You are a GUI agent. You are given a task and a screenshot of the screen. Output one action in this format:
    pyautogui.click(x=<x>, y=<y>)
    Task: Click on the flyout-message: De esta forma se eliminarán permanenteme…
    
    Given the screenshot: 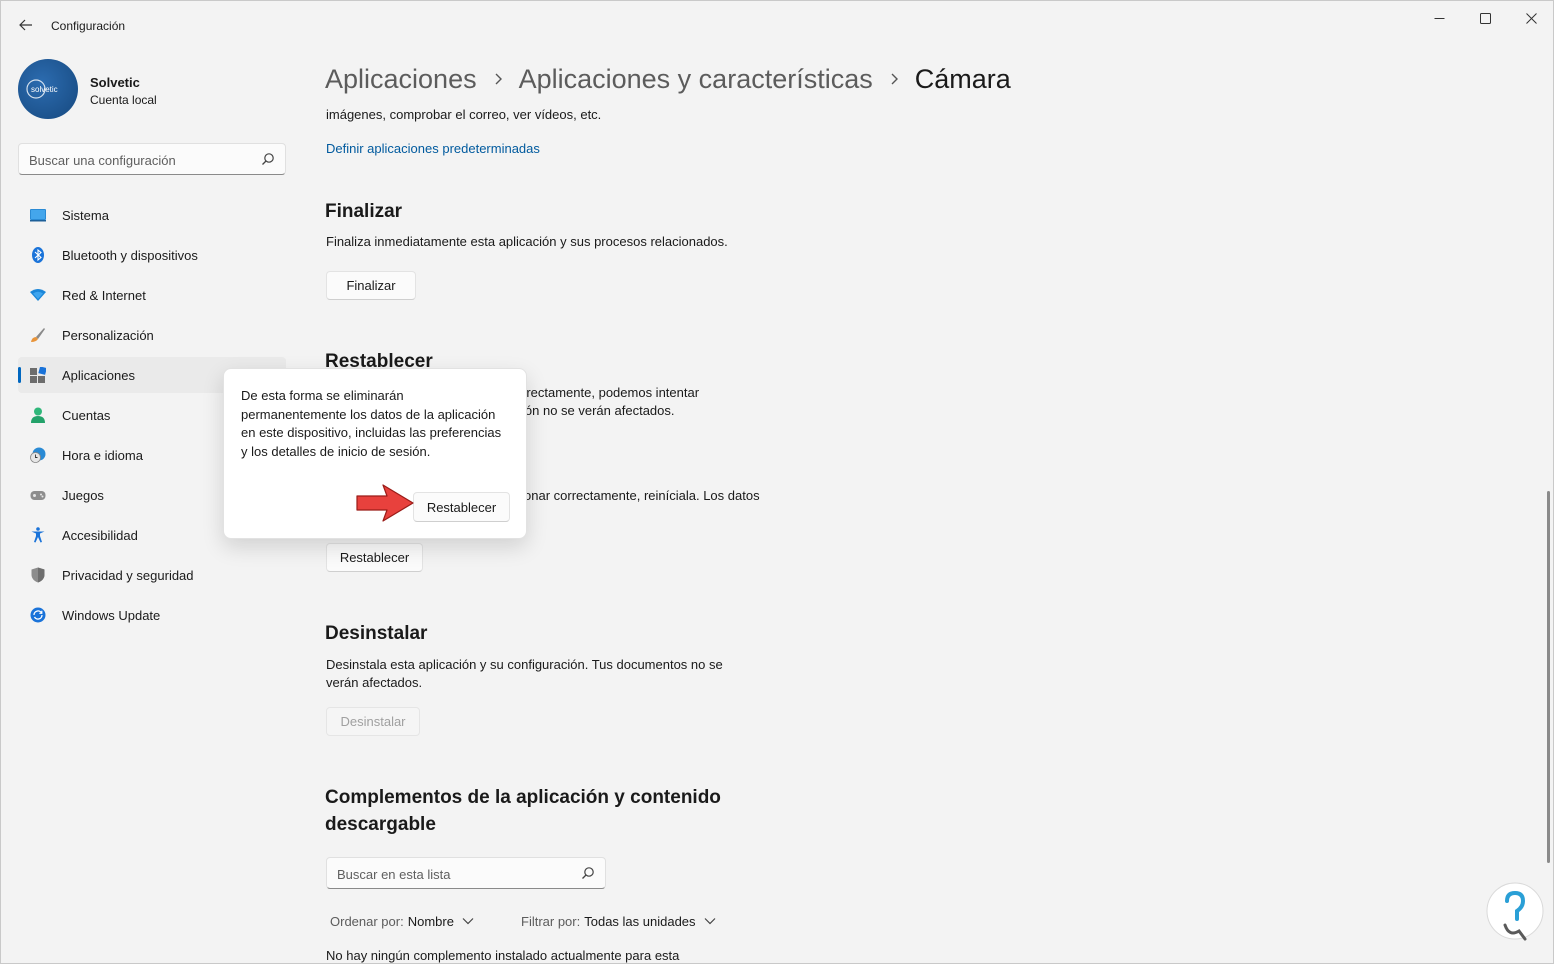 What is the action you would take?
    pyautogui.click(x=371, y=423)
    